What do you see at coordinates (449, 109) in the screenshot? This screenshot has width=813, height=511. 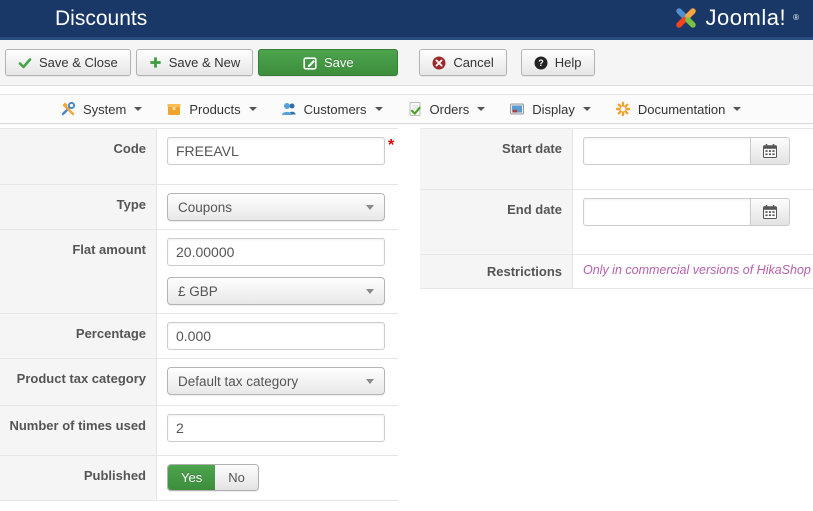 I see `menu-label-orders: Orders` at bounding box center [449, 109].